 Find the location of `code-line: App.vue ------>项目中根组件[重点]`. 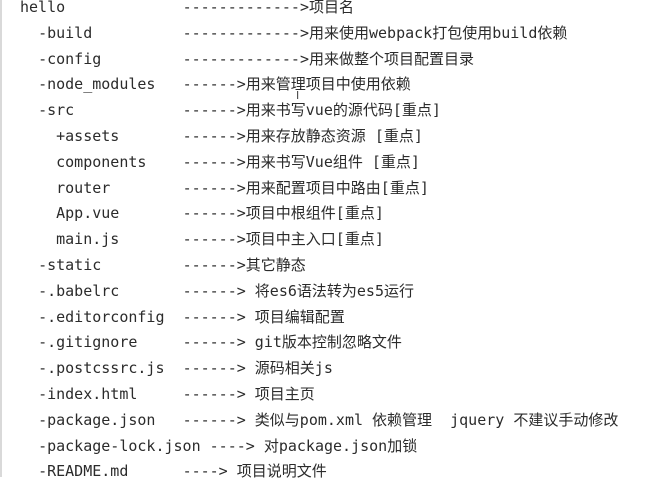

code-line: App.vue ------>项目中根组件[重点] is located at coordinates (319, 214).